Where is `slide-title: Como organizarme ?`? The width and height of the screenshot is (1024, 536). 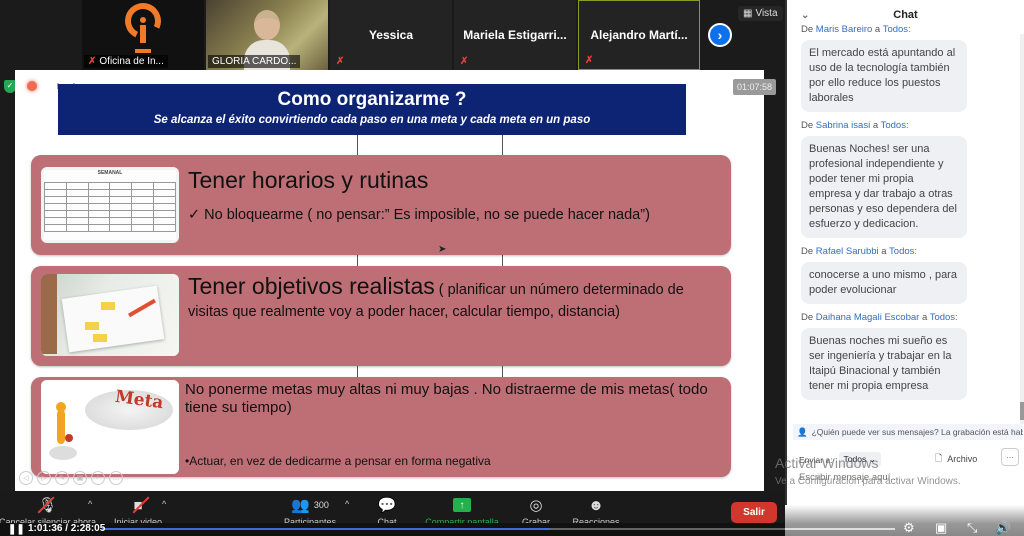 slide-title: Como organizarme ? is located at coordinates (372, 99).